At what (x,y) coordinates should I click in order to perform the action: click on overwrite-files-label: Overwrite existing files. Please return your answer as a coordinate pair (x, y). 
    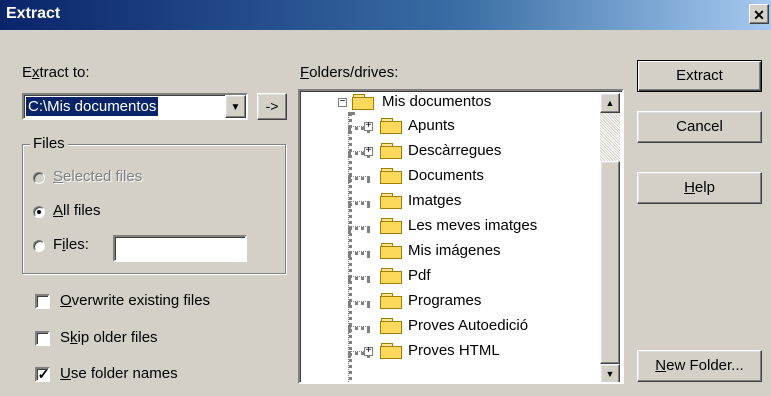
    Looking at the image, I should click on (135, 300).